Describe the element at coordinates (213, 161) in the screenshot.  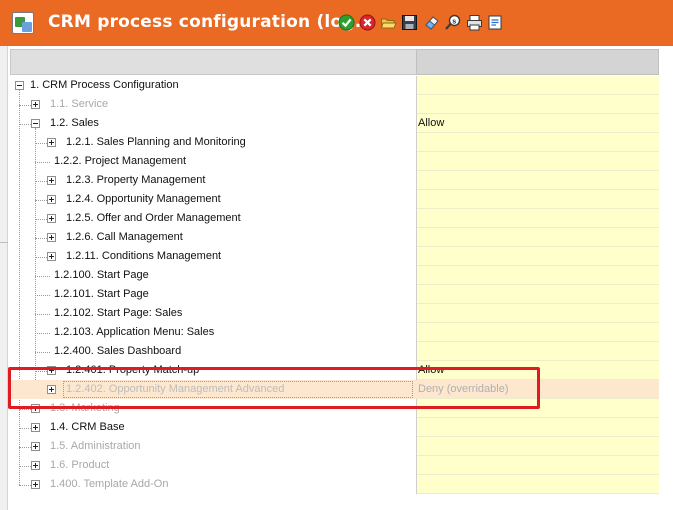
I see `tree-row: 1.2.2. Project Management` at that location.